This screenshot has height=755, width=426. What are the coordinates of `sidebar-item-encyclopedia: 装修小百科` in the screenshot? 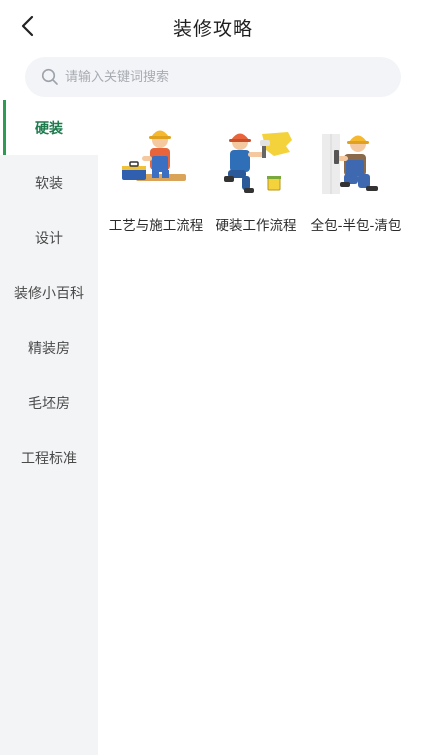 It's located at (49, 292).